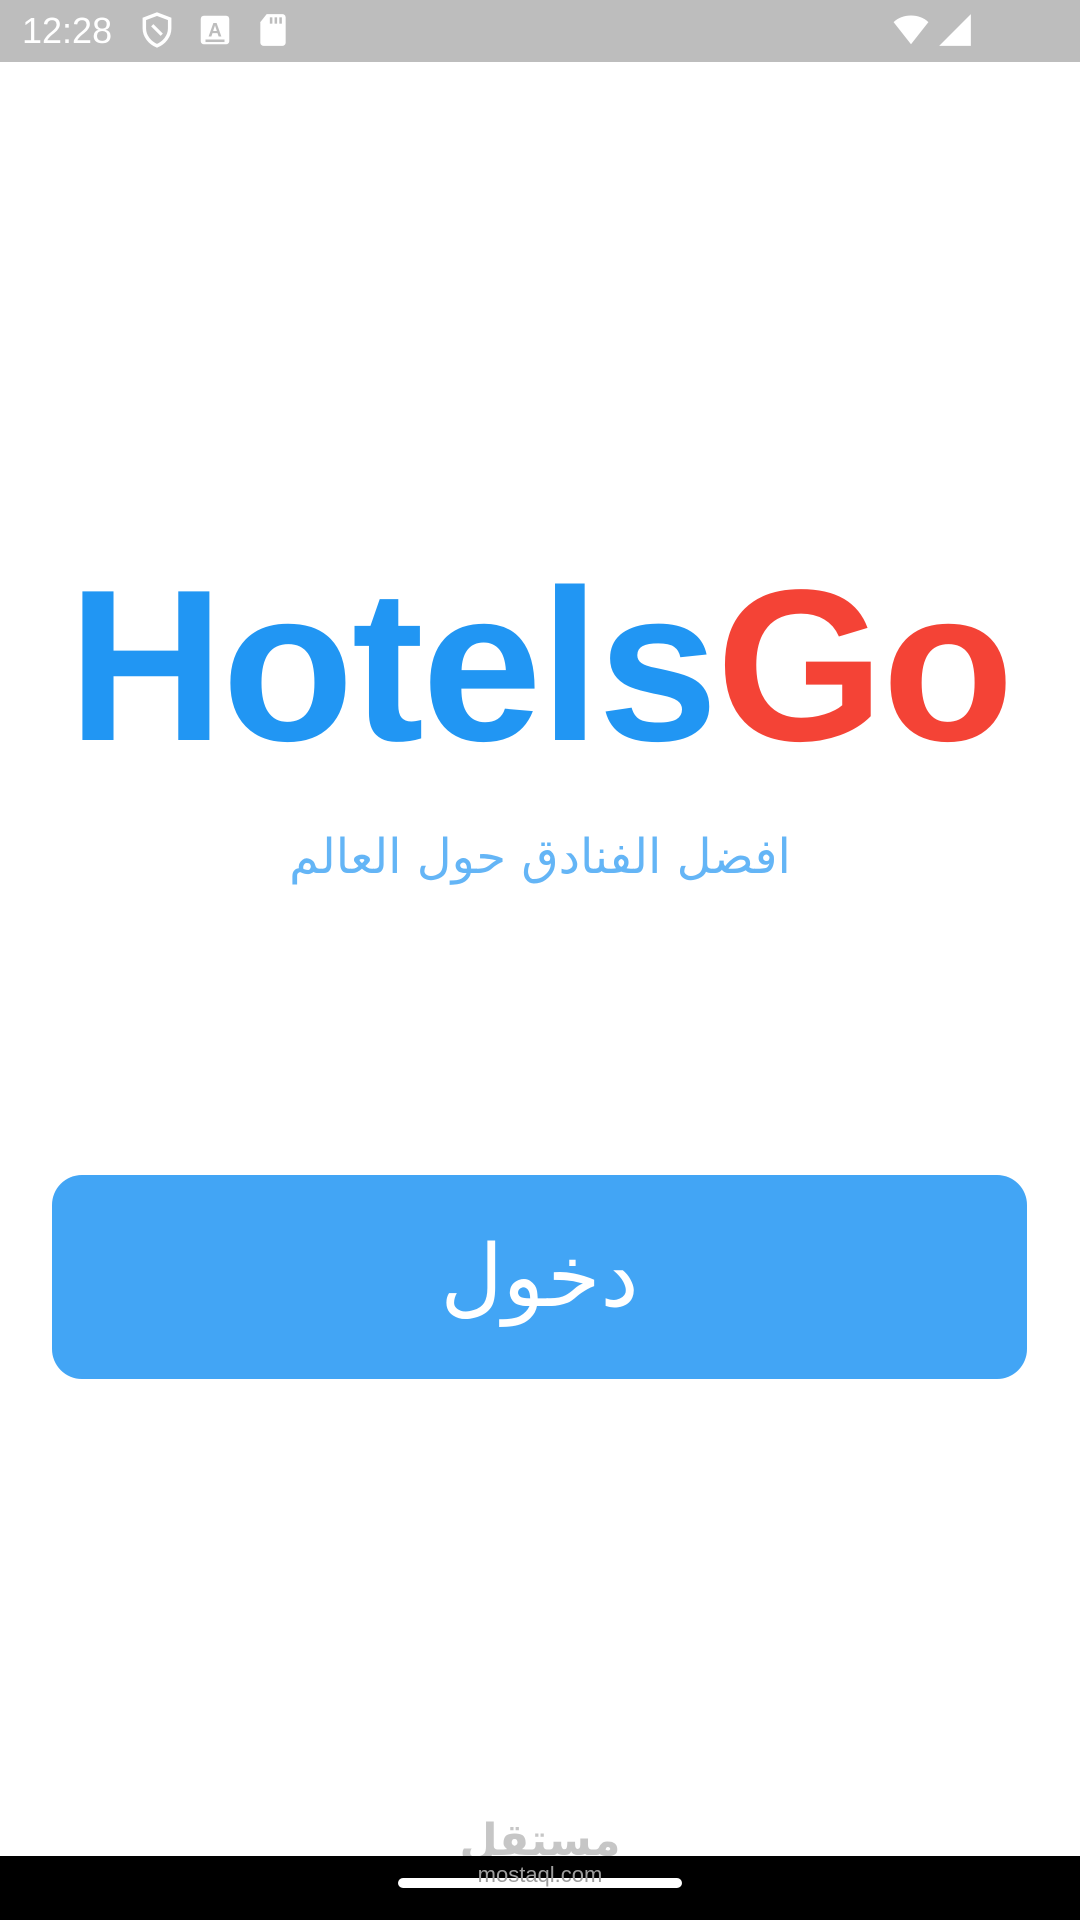 This screenshot has height=1920, width=1080. Describe the element at coordinates (157, 30) in the screenshot. I see `shield-icon` at that location.